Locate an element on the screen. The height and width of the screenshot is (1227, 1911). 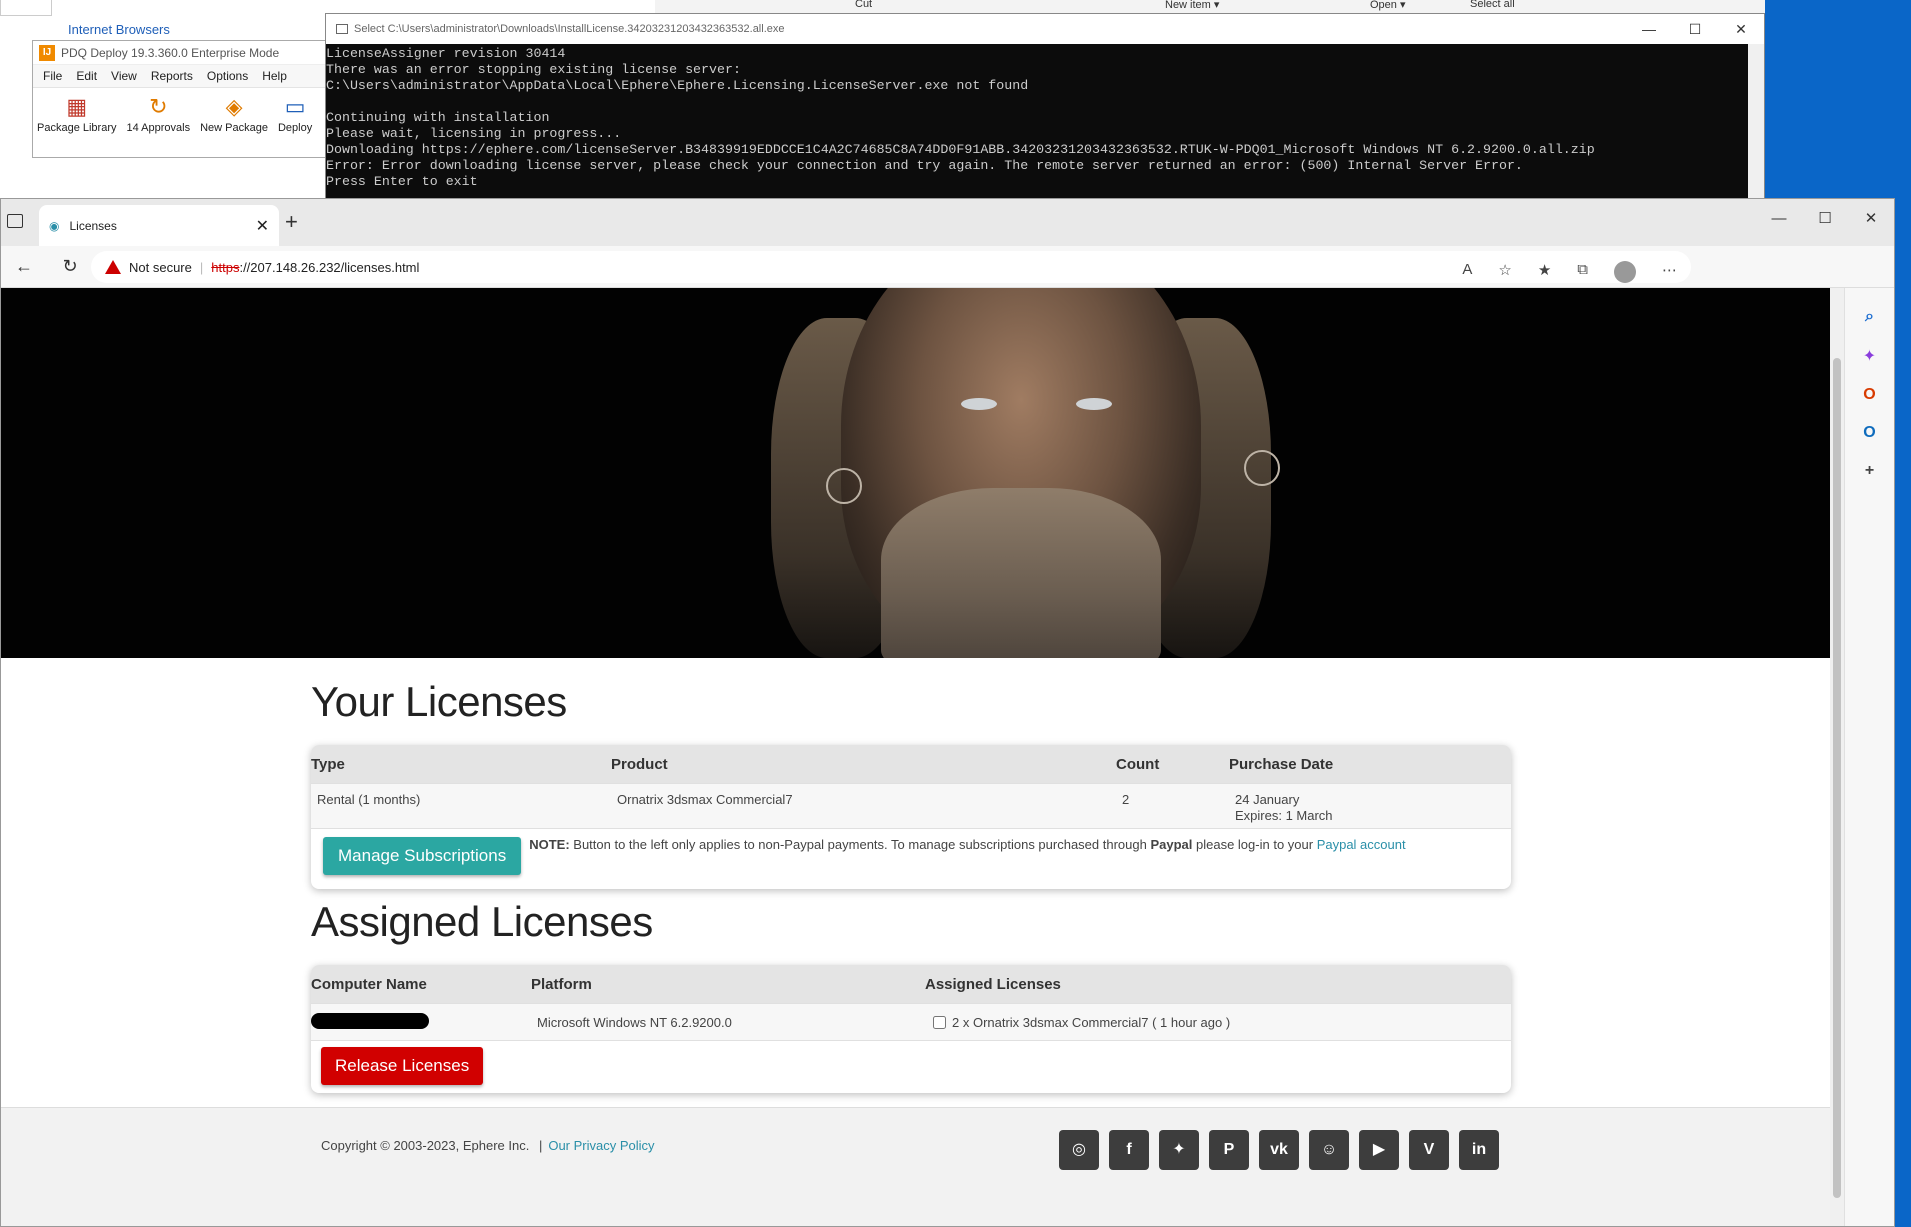
page-scrollbar is located at coordinates (1837, 757).